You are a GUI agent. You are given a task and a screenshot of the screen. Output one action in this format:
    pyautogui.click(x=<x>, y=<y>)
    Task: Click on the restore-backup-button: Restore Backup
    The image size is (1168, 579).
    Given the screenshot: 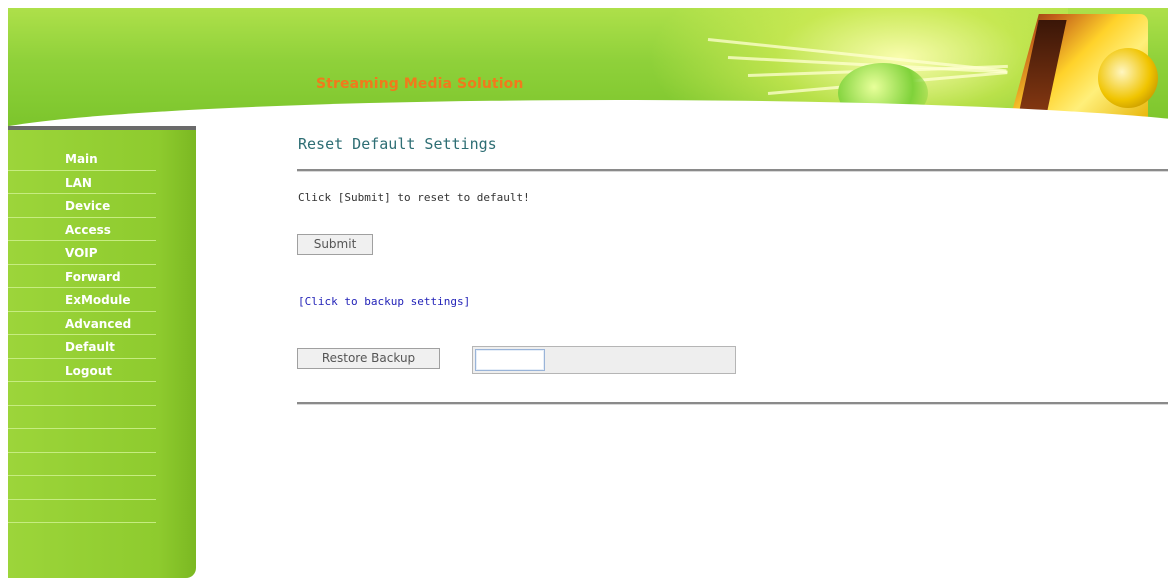 What is the action you would take?
    pyautogui.click(x=368, y=358)
    